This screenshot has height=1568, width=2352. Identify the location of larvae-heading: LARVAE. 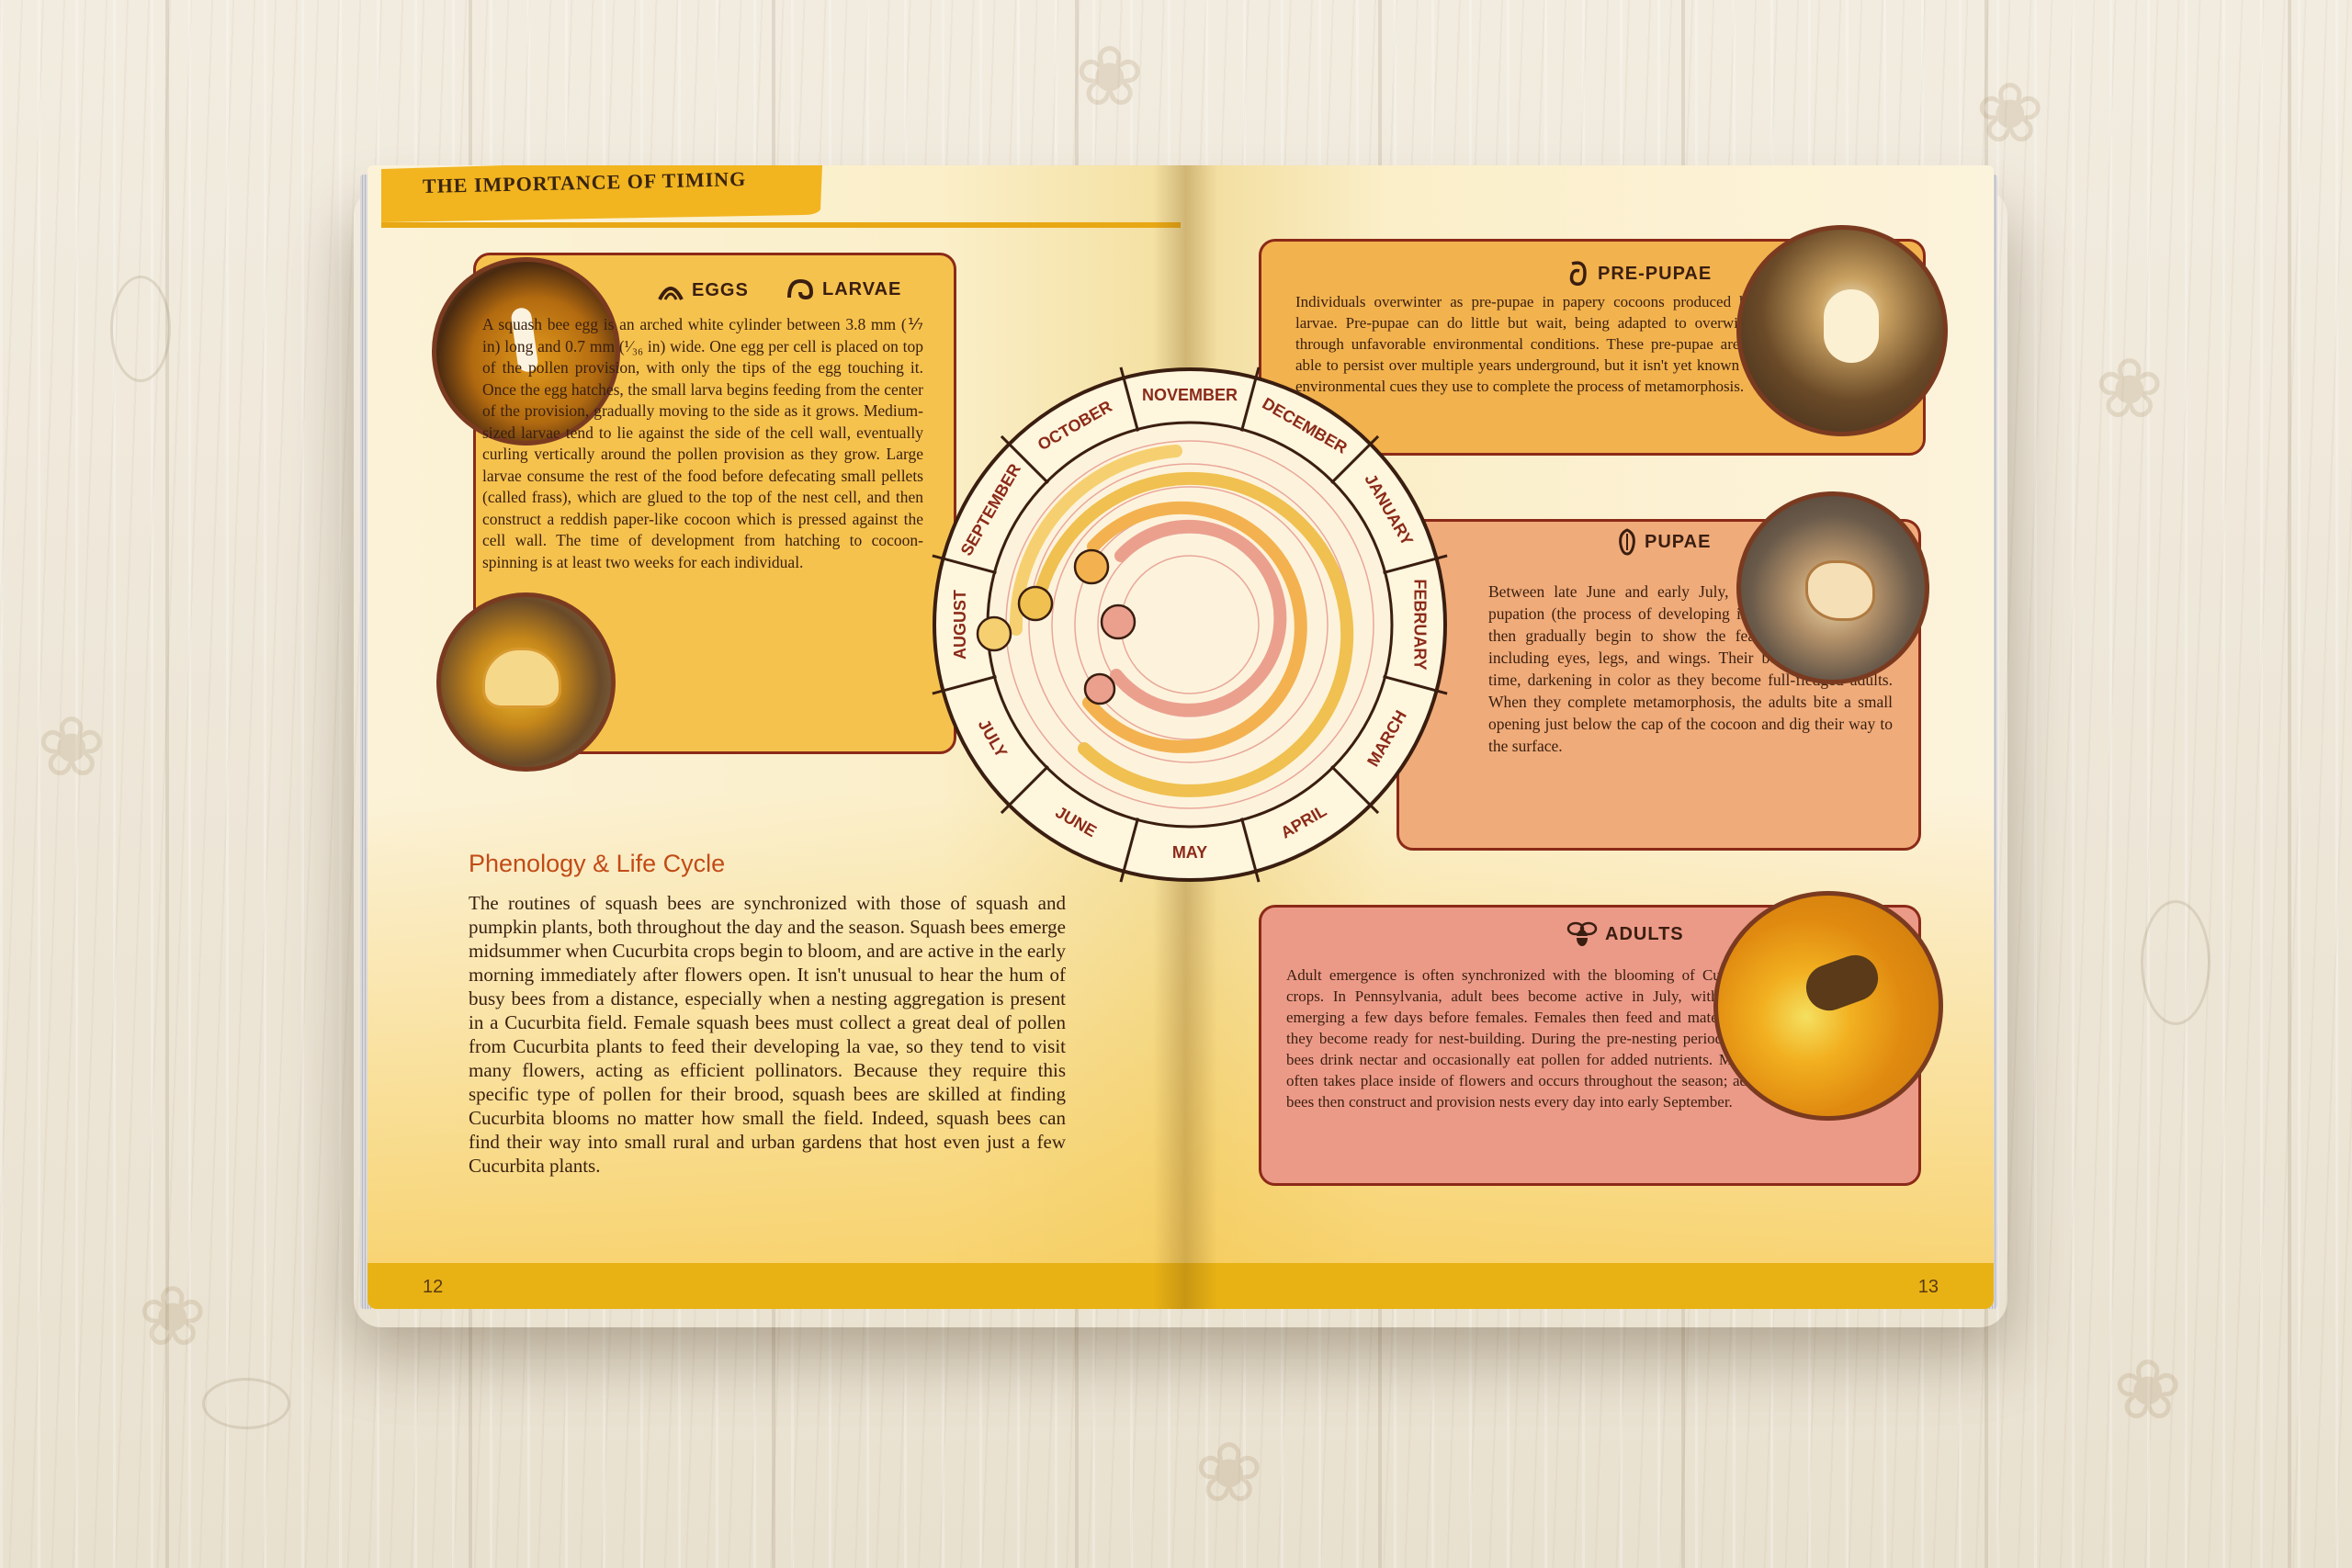
(843, 289).